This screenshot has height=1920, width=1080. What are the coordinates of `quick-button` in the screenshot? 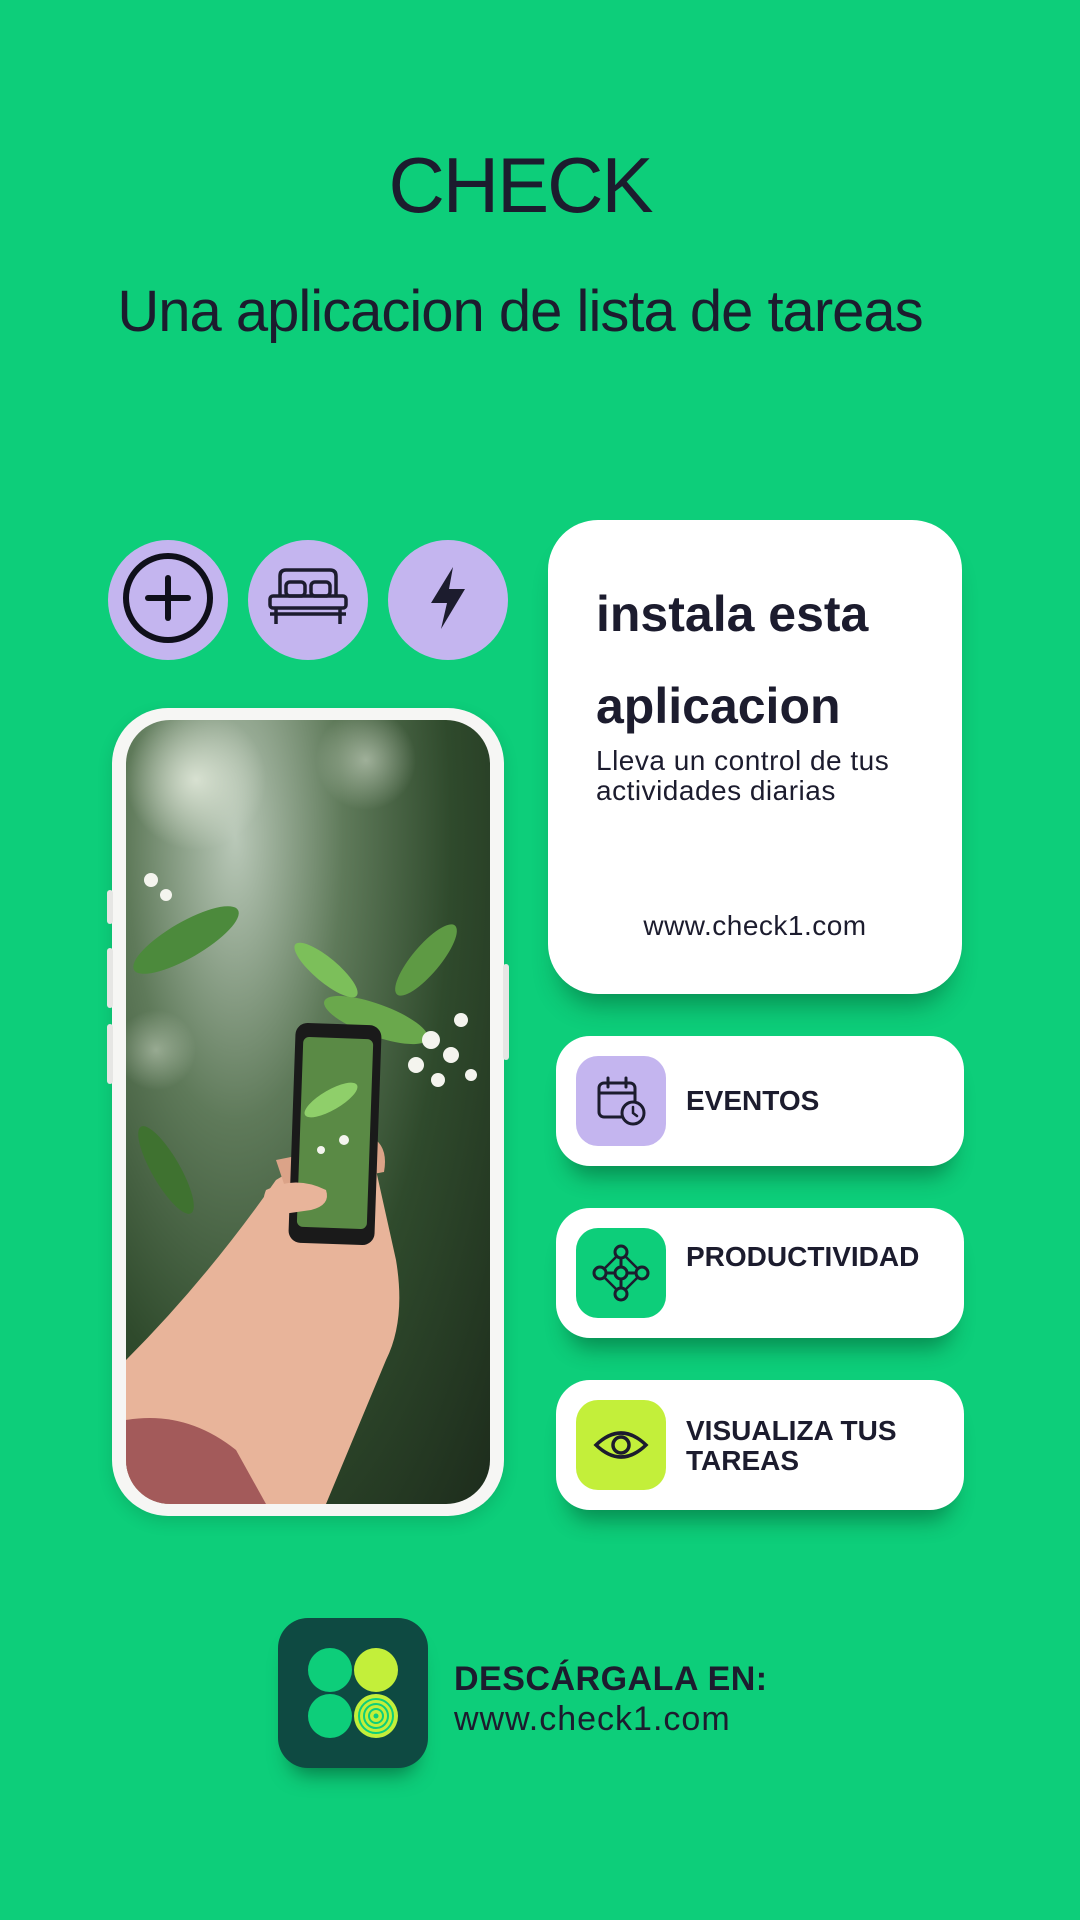 It's located at (448, 600).